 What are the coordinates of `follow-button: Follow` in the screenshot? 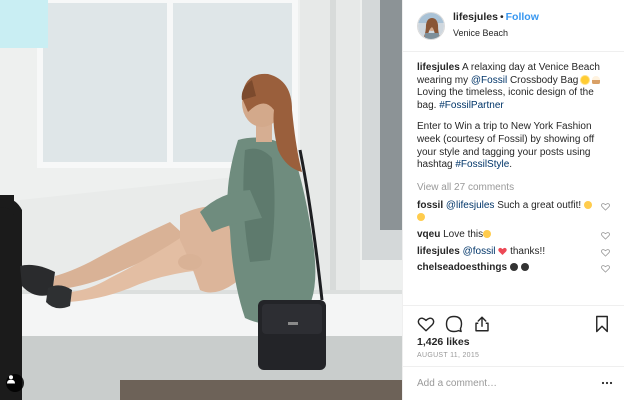 It's located at (522, 17).